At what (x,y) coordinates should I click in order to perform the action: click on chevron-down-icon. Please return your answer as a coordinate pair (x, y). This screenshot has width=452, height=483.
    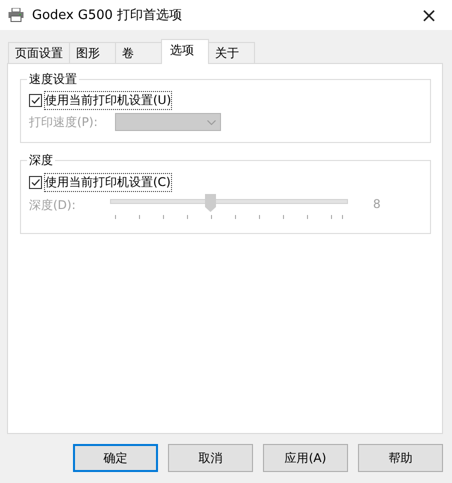
    Looking at the image, I should click on (211, 122).